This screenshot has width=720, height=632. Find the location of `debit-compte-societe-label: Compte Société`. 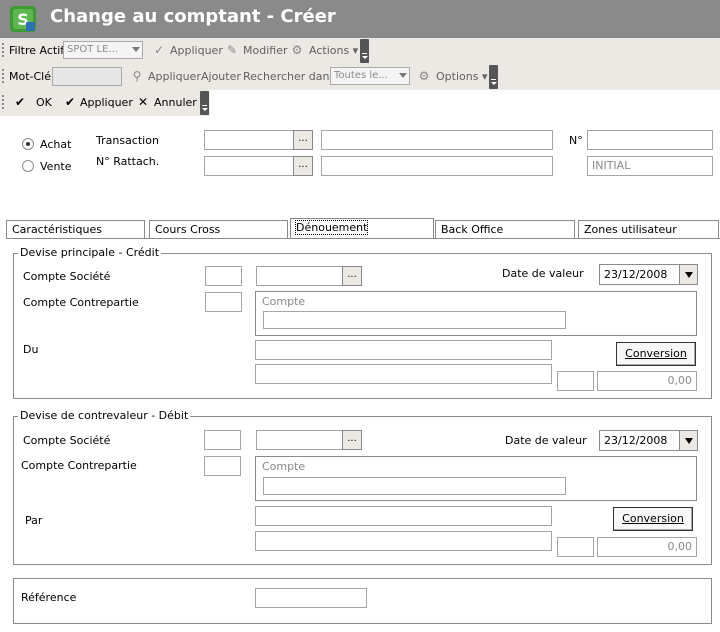

debit-compte-societe-label: Compte Société is located at coordinates (67, 440).